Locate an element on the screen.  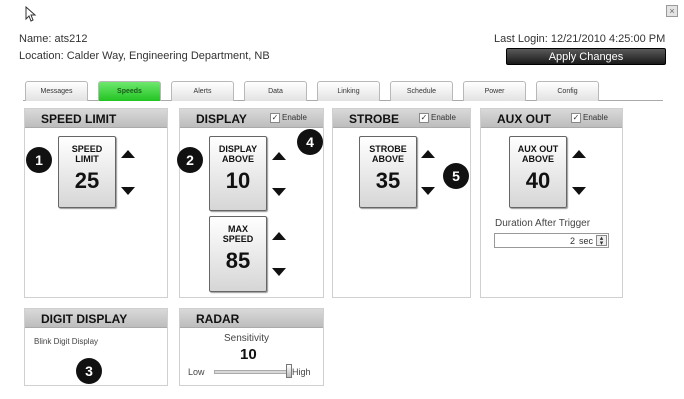
display-enable-checkbox: ✓ Enable is located at coordinates (288, 118).